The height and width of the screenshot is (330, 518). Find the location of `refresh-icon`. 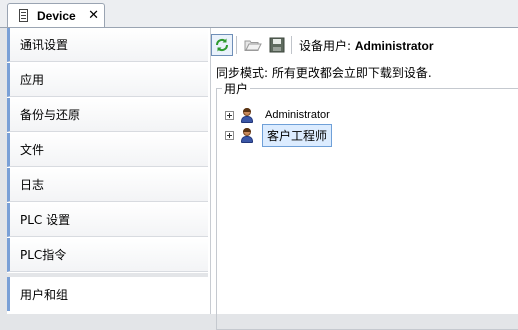

refresh-icon is located at coordinates (222, 45).